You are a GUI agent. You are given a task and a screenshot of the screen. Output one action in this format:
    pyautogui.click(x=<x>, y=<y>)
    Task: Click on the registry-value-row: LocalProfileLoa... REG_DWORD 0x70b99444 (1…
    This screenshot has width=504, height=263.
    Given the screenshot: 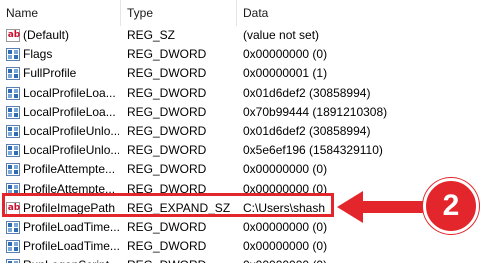 What is the action you would take?
    pyautogui.click(x=252, y=112)
    